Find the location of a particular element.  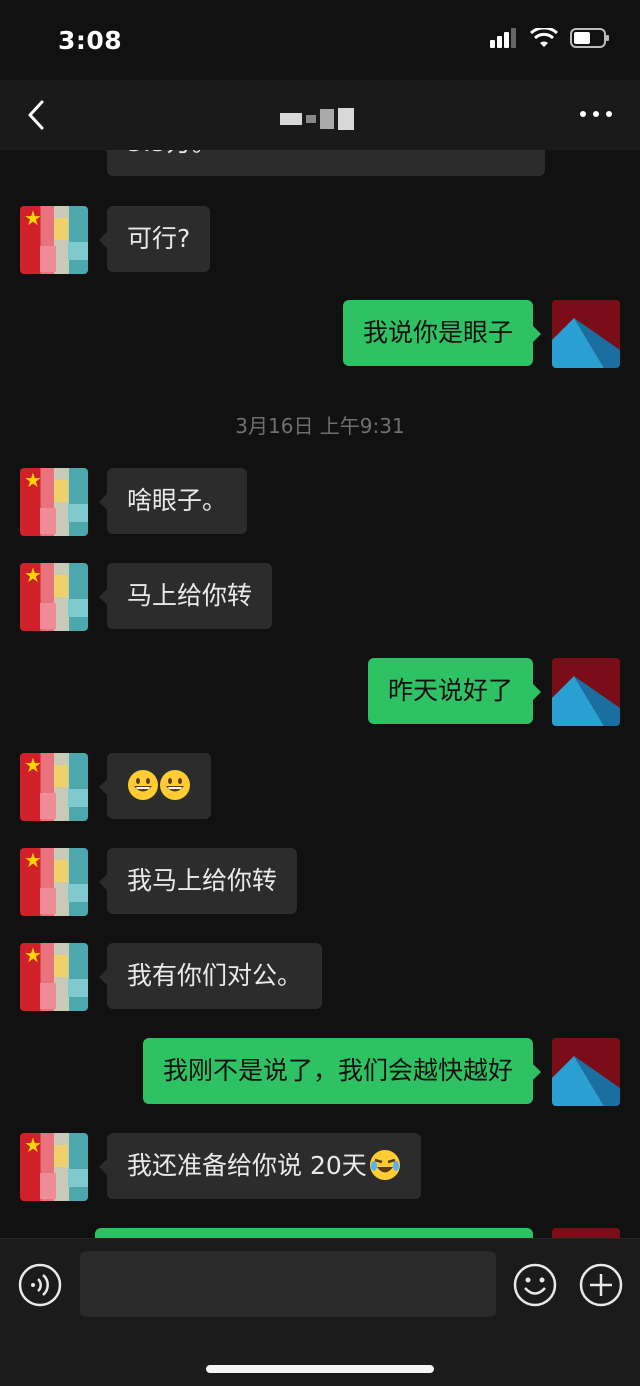

more-icon is located at coordinates (596, 114).